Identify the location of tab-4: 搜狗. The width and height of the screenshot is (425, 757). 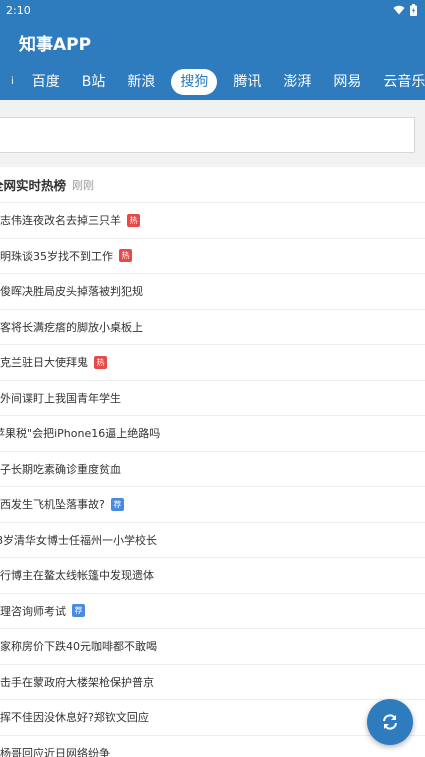
(194, 82).